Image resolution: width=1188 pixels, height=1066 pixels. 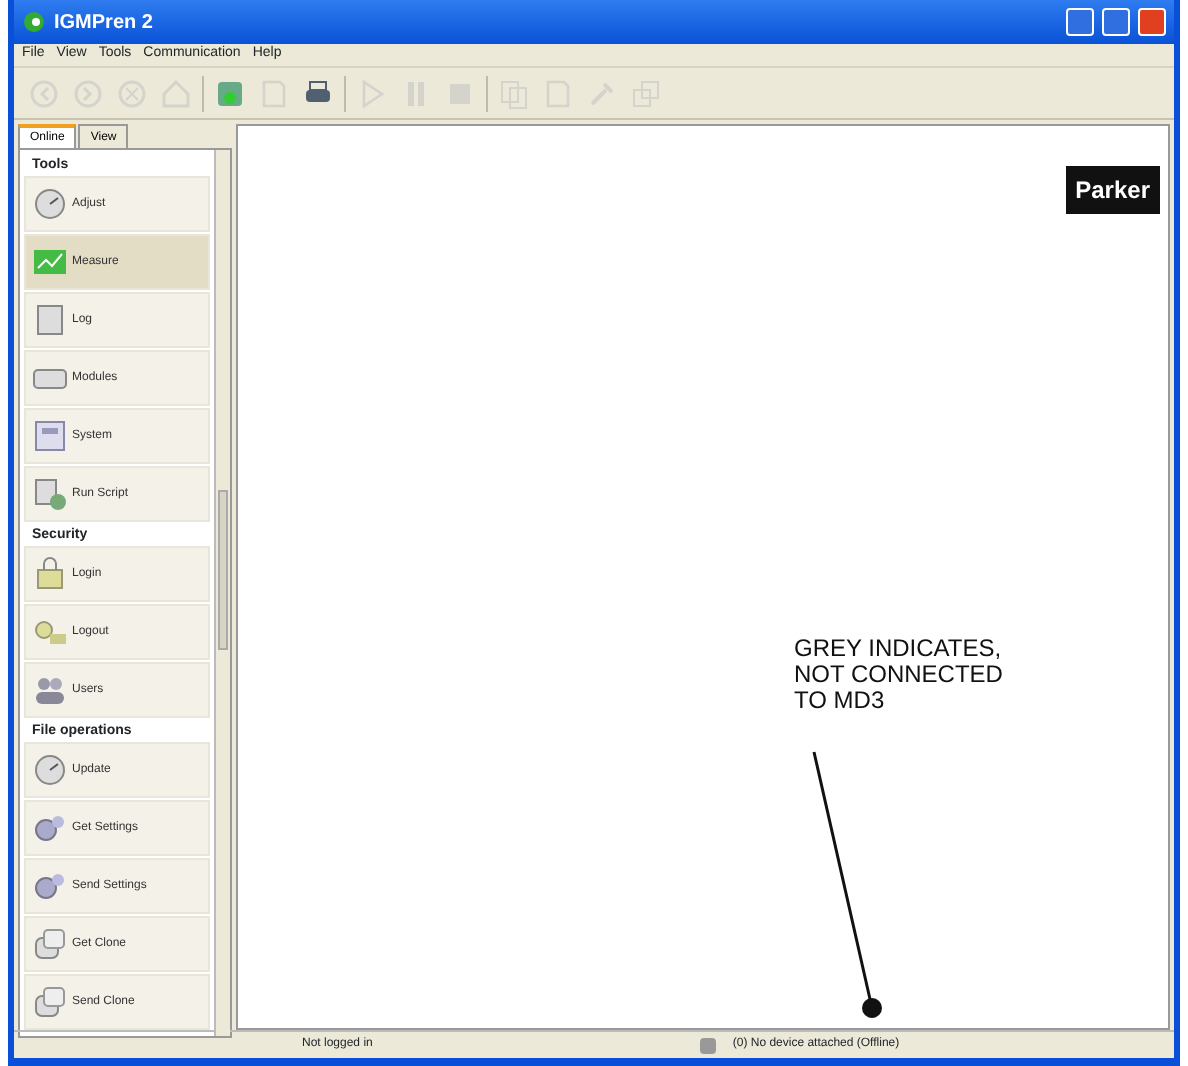 I want to click on window-icon, so click(x=50, y=436).